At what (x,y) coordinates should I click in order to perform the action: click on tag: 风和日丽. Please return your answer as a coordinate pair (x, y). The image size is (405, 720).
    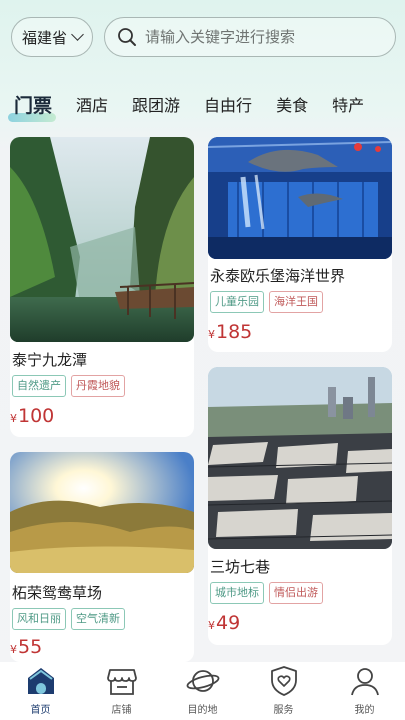
    Looking at the image, I should click on (39, 619).